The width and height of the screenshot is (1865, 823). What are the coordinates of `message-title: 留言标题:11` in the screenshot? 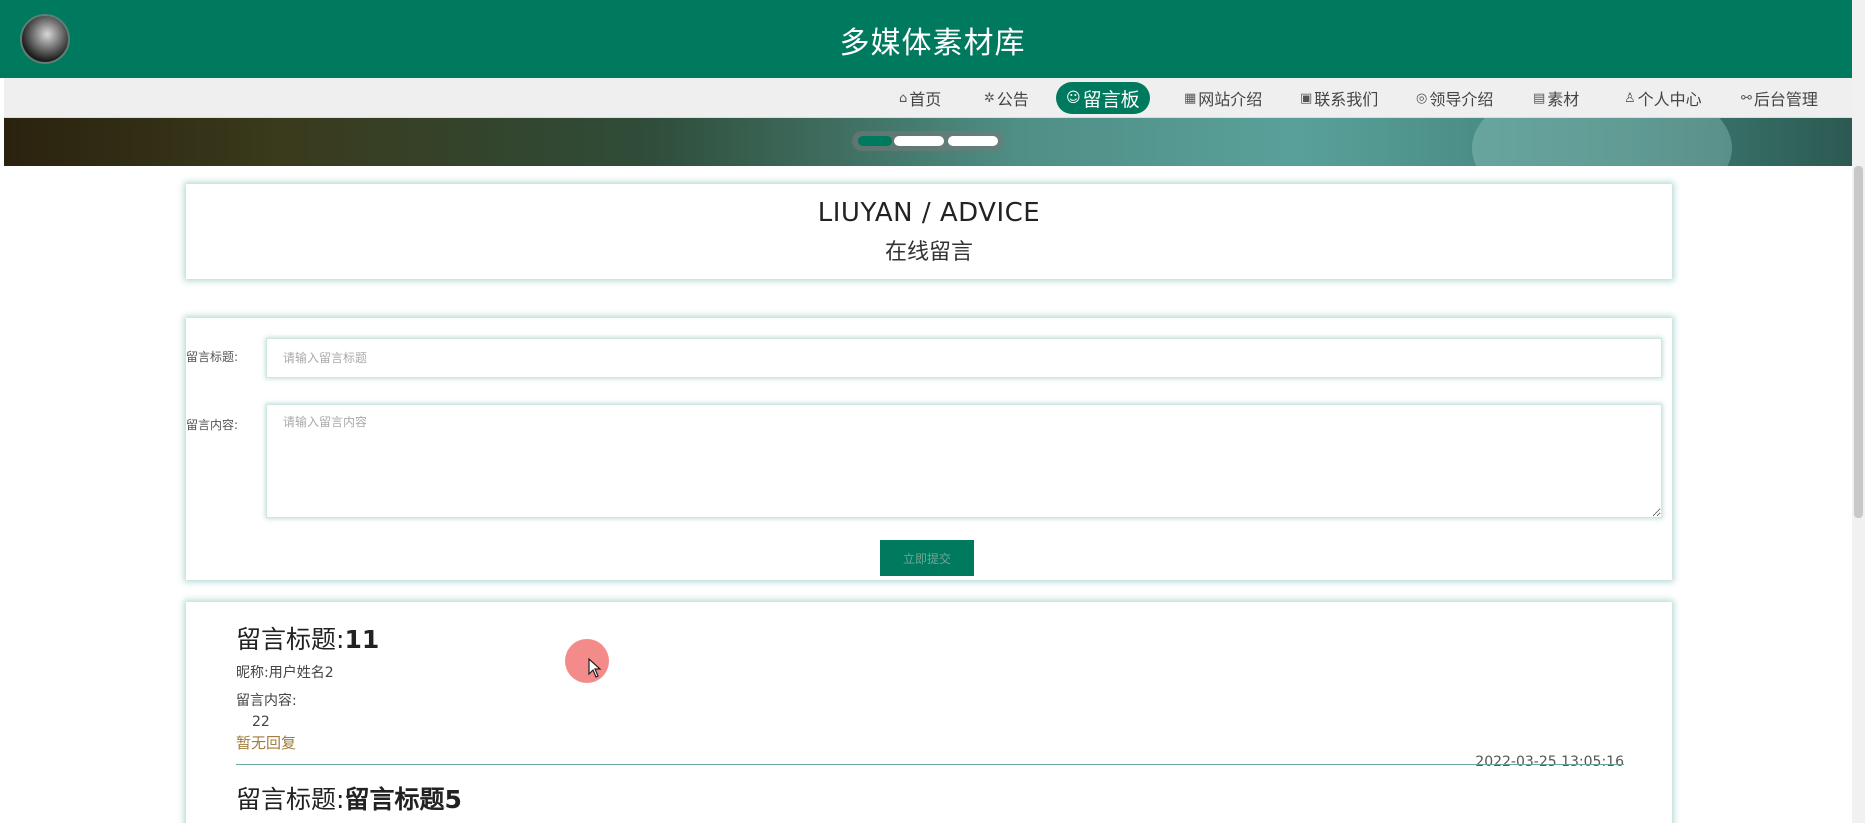 It's located at (930, 638).